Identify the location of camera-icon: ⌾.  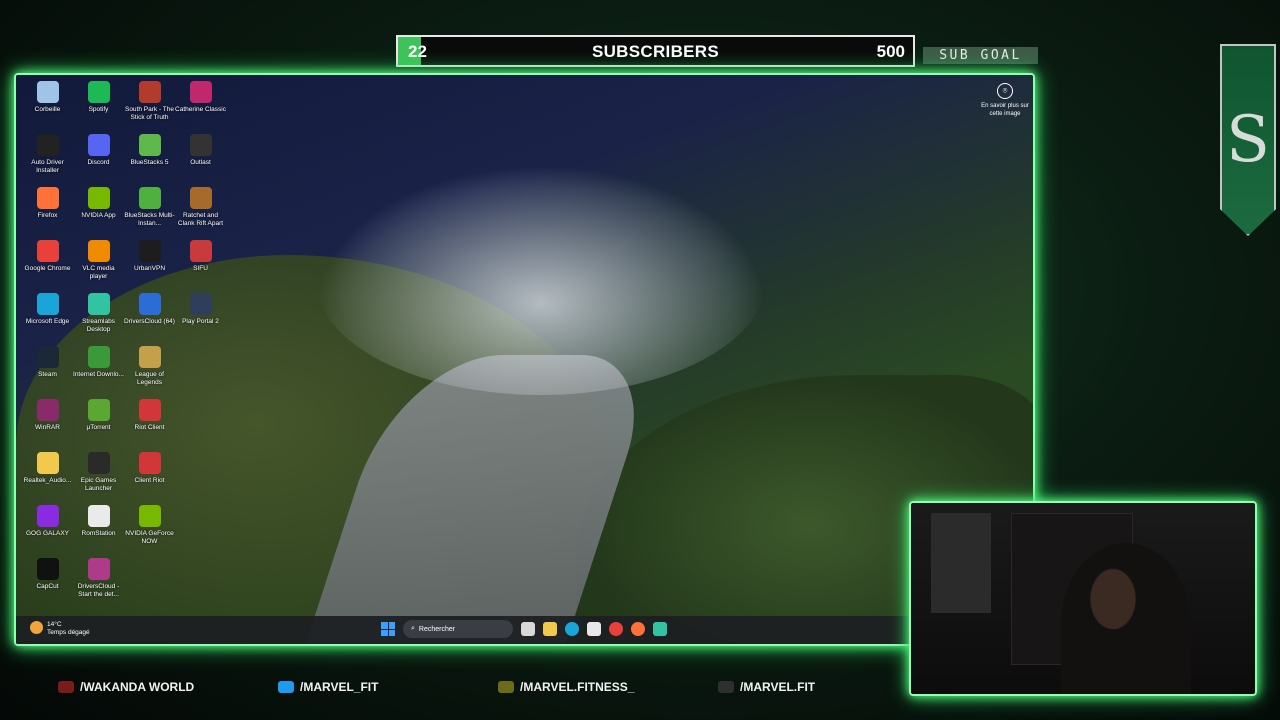
(1005, 91).